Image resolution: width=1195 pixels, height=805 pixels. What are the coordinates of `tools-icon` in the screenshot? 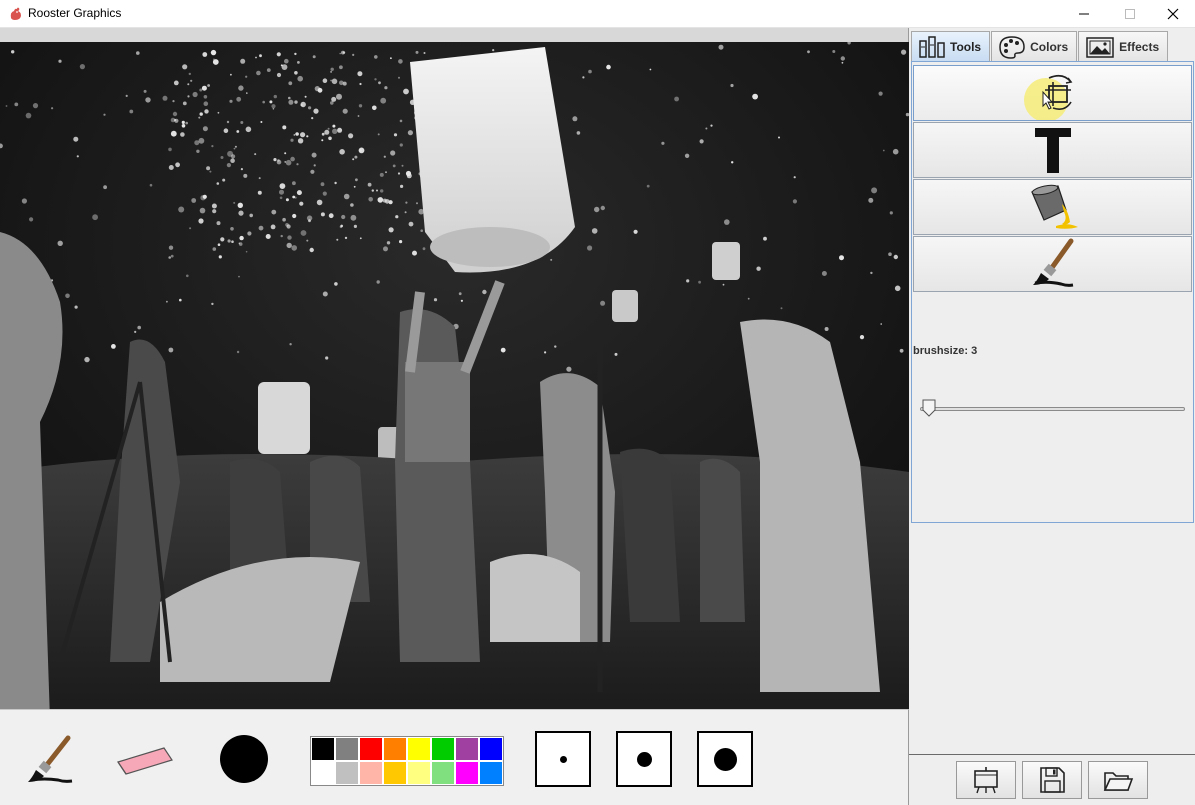 It's located at (932, 46).